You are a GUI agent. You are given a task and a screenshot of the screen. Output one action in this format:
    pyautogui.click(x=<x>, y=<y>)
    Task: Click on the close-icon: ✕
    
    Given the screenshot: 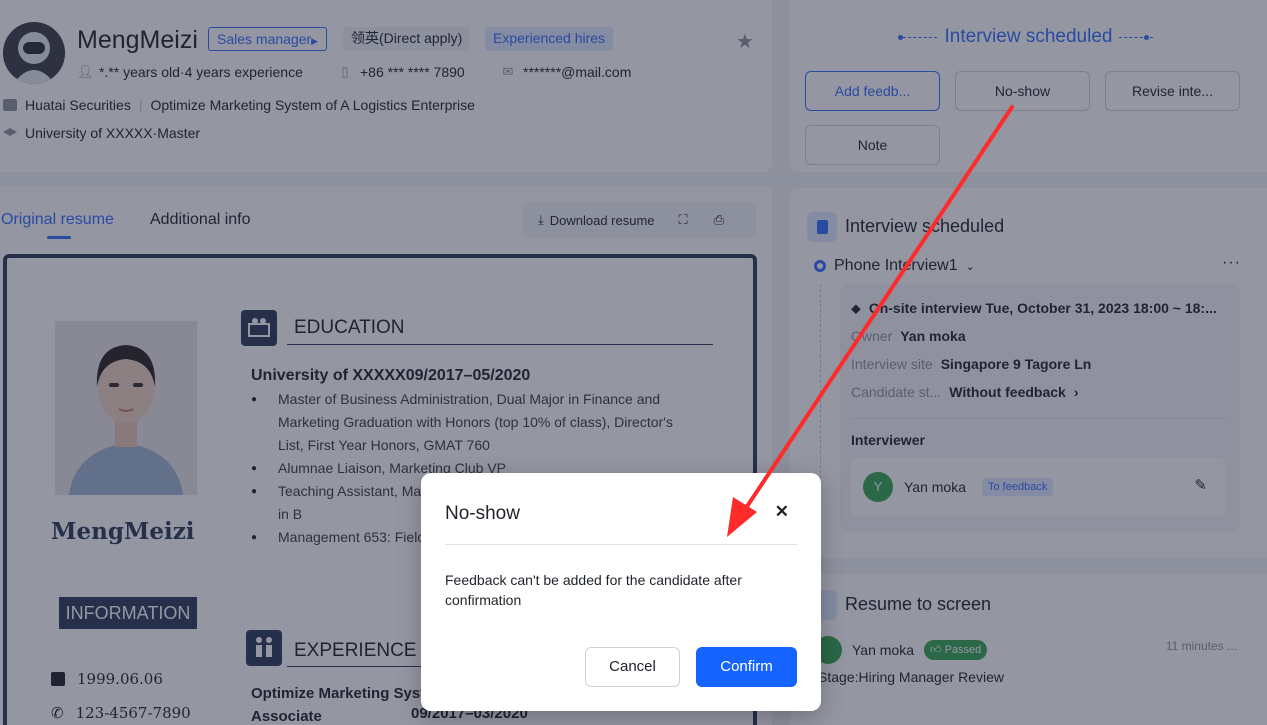 What is the action you would take?
    pyautogui.click(x=782, y=512)
    